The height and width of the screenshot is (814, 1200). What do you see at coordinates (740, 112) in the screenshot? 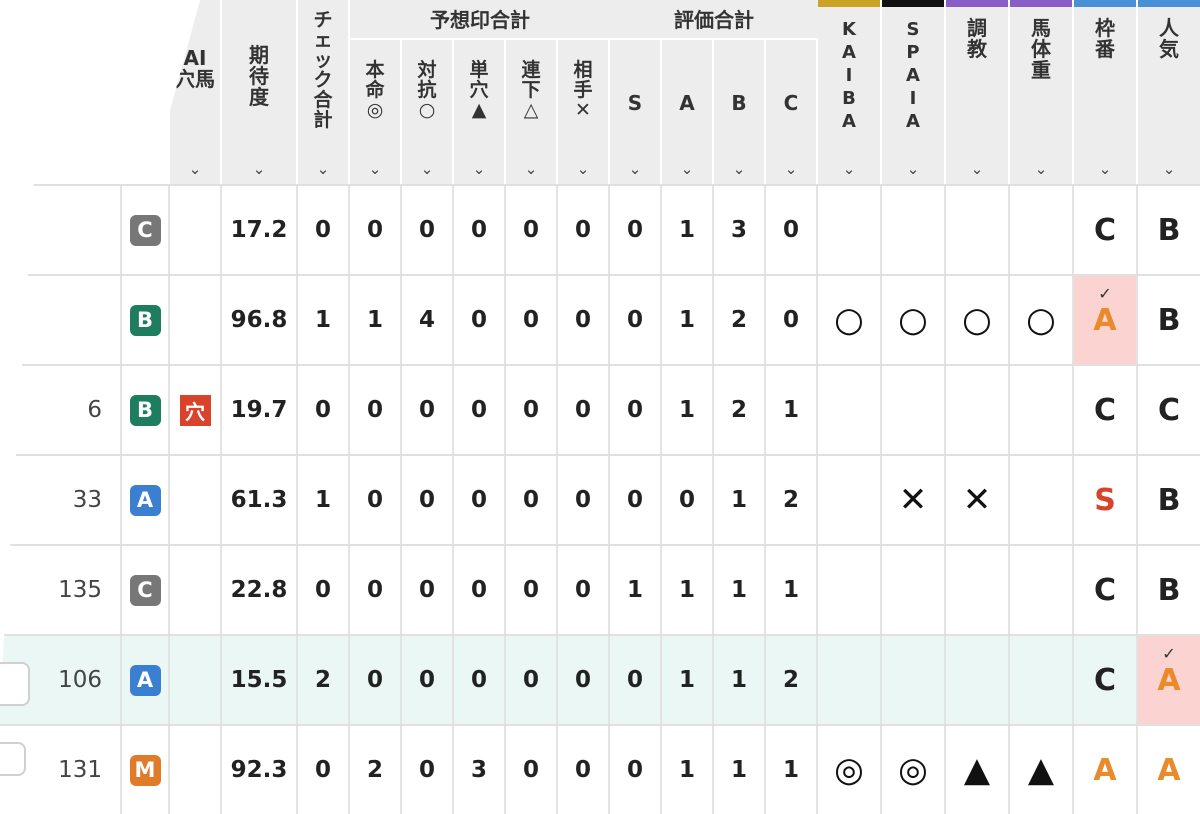
I see `header-b: B ⌄` at bounding box center [740, 112].